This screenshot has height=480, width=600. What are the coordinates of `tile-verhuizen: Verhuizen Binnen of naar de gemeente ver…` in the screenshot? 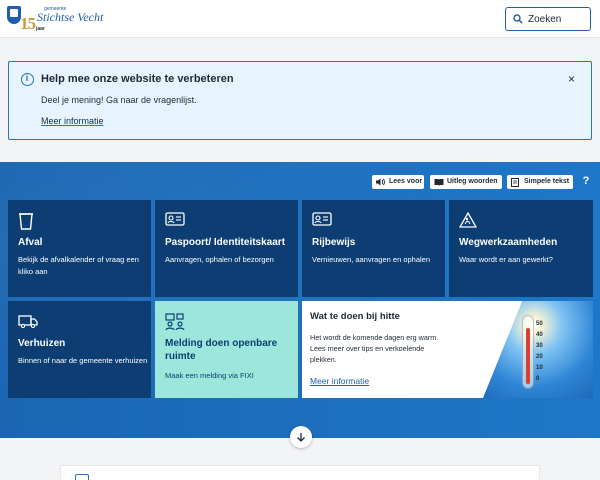 It's located at (79, 349).